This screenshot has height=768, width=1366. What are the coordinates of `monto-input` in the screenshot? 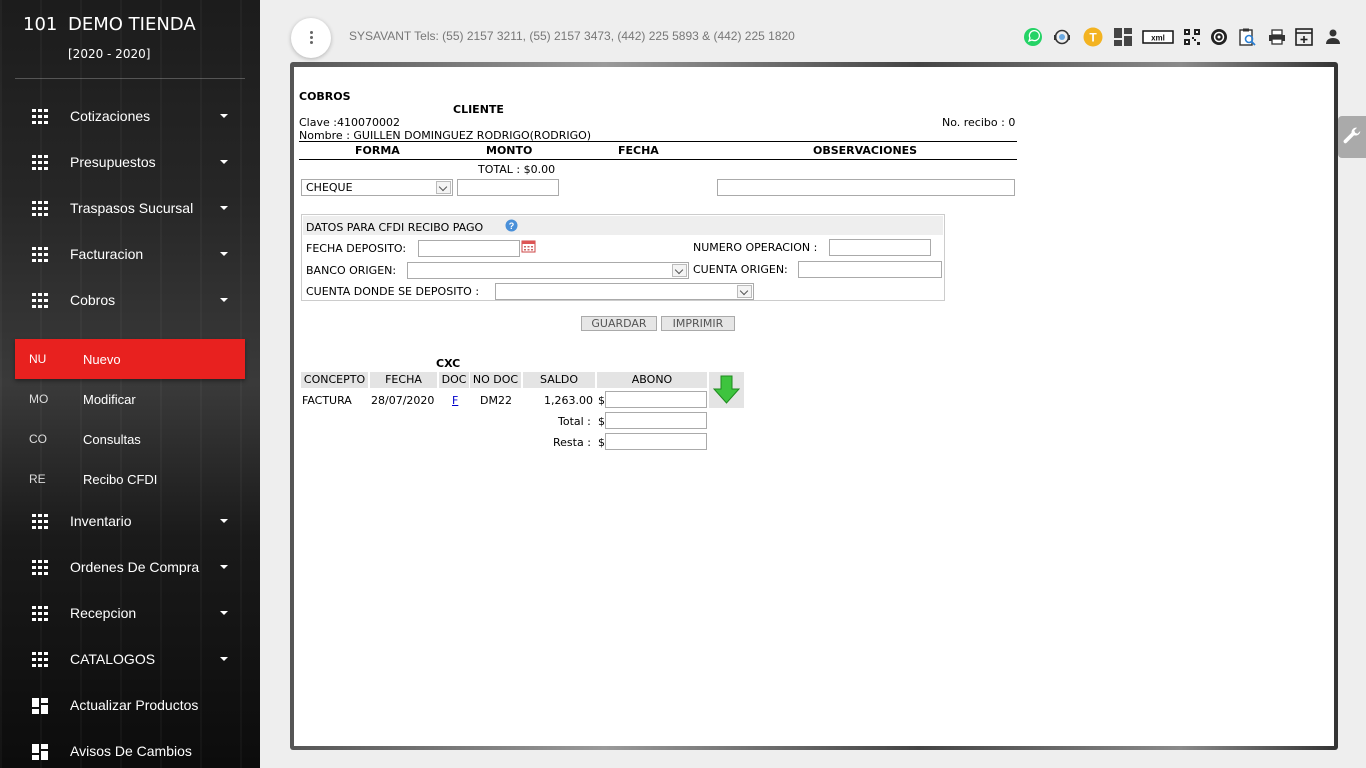 It's located at (508, 187).